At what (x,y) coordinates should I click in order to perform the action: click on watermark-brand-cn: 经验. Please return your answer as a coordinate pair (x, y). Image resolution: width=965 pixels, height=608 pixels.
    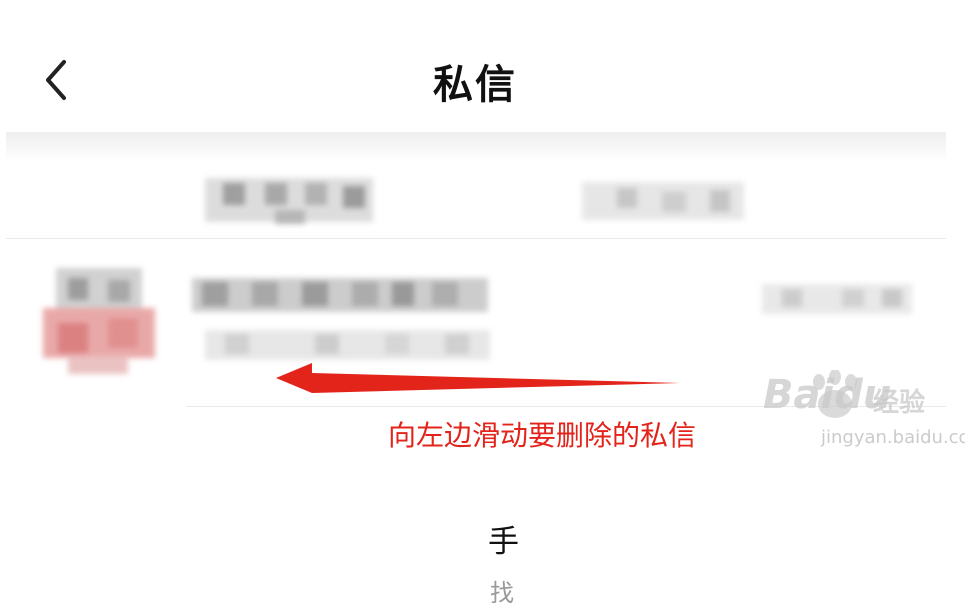
    Looking at the image, I should click on (899, 403).